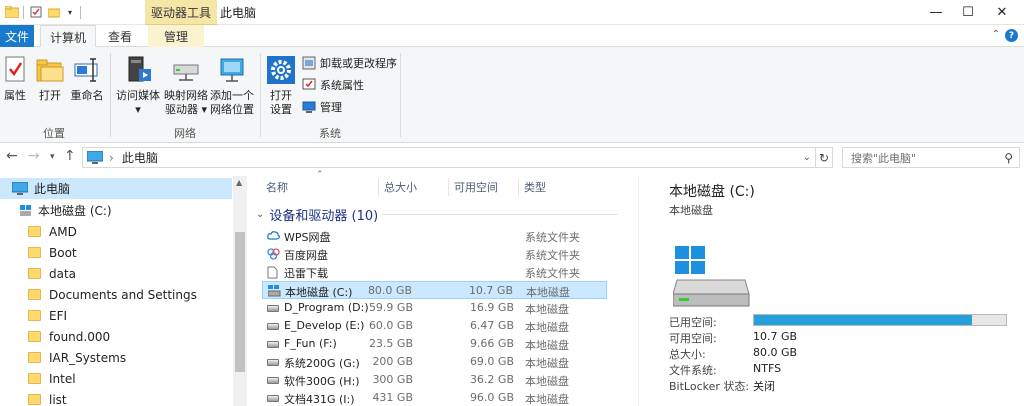 The width and height of the screenshot is (1024, 406). What do you see at coordinates (116, 252) in the screenshot?
I see `tree-item-folder: Boot` at bounding box center [116, 252].